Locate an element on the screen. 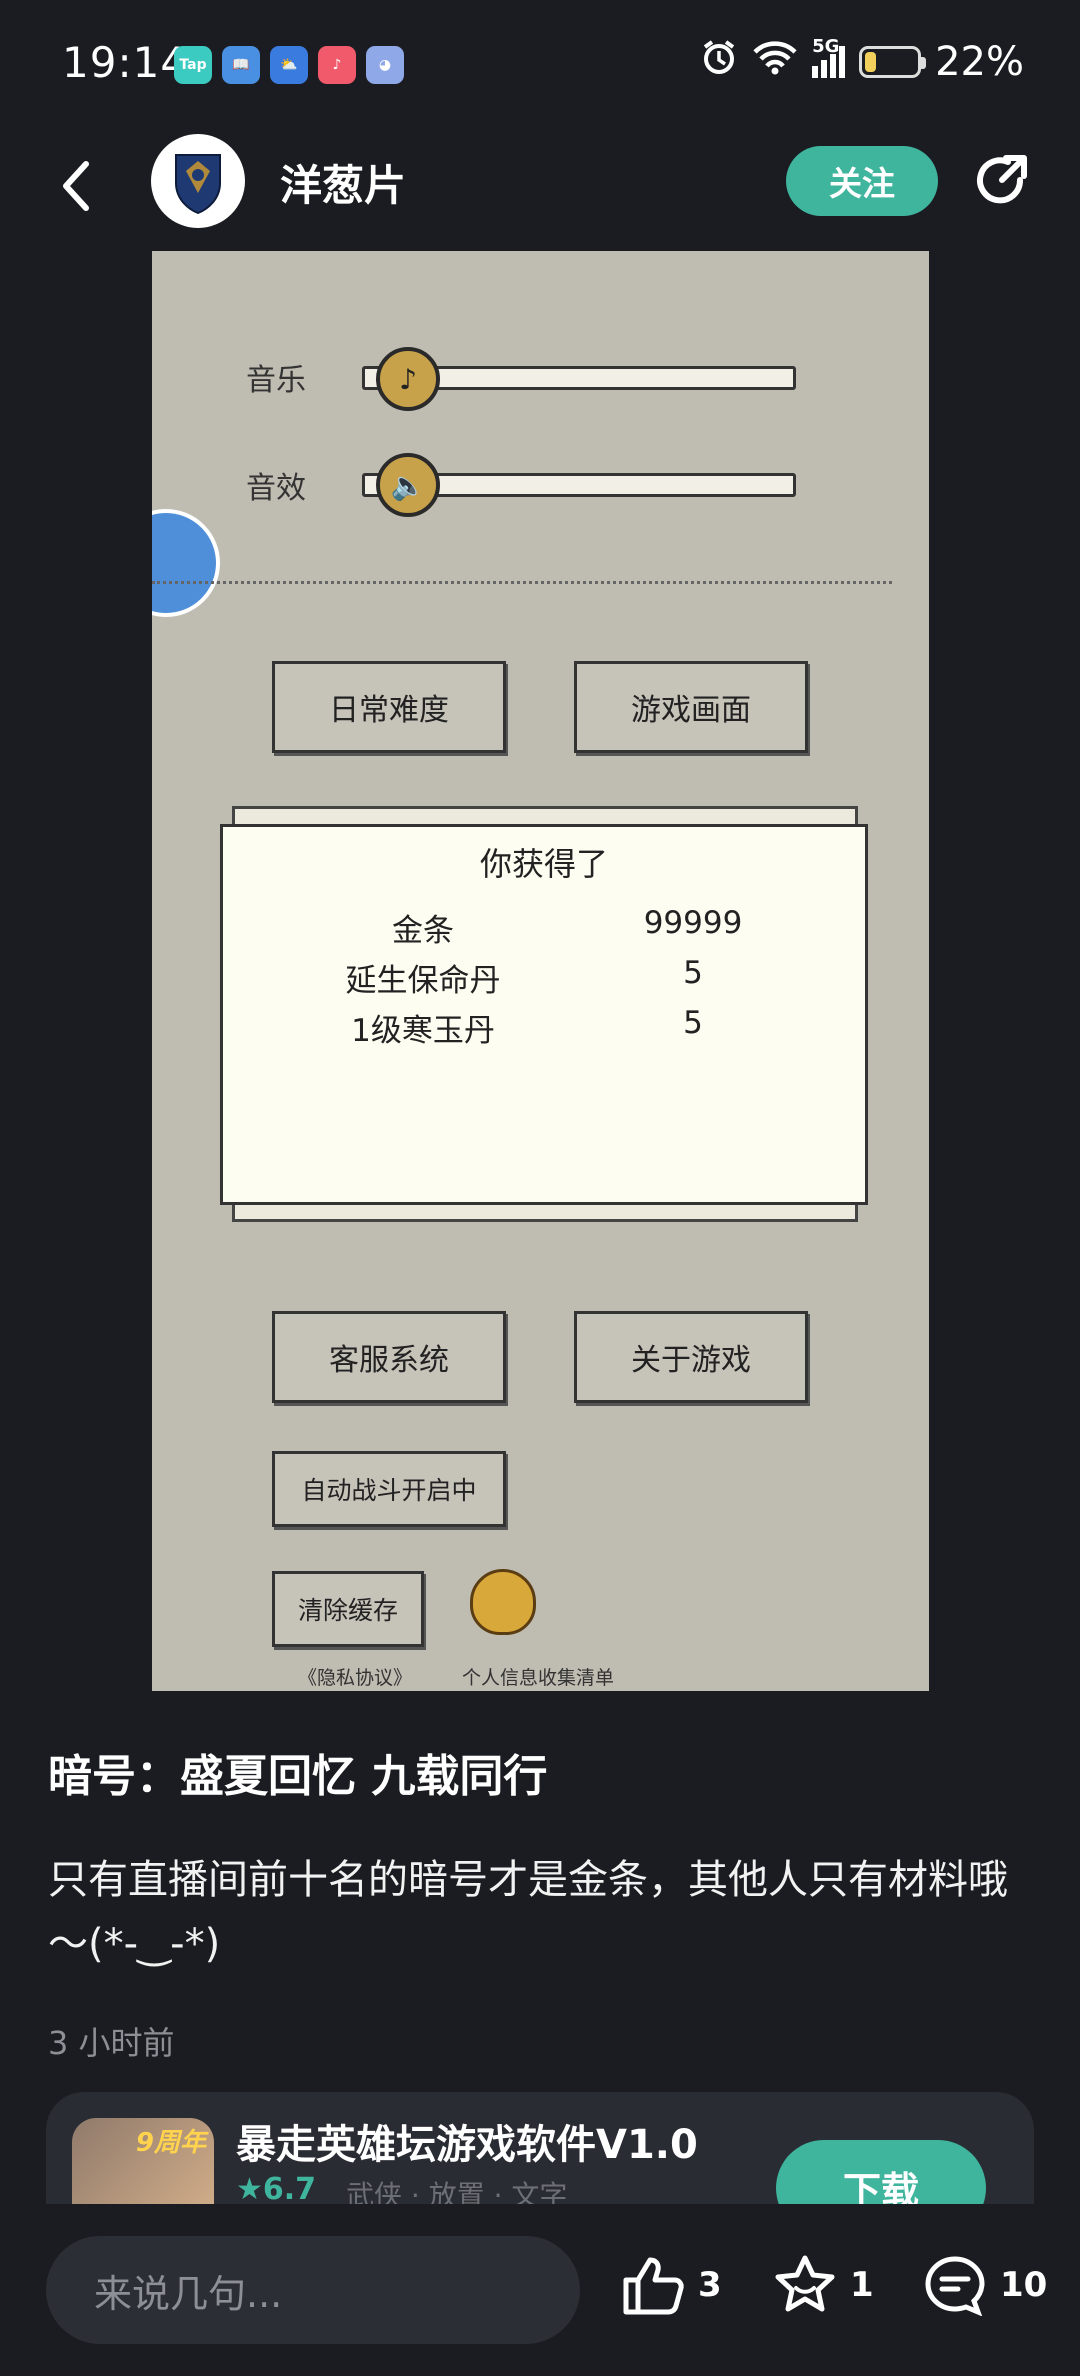  reward-value: 99999 is located at coordinates (693, 923).